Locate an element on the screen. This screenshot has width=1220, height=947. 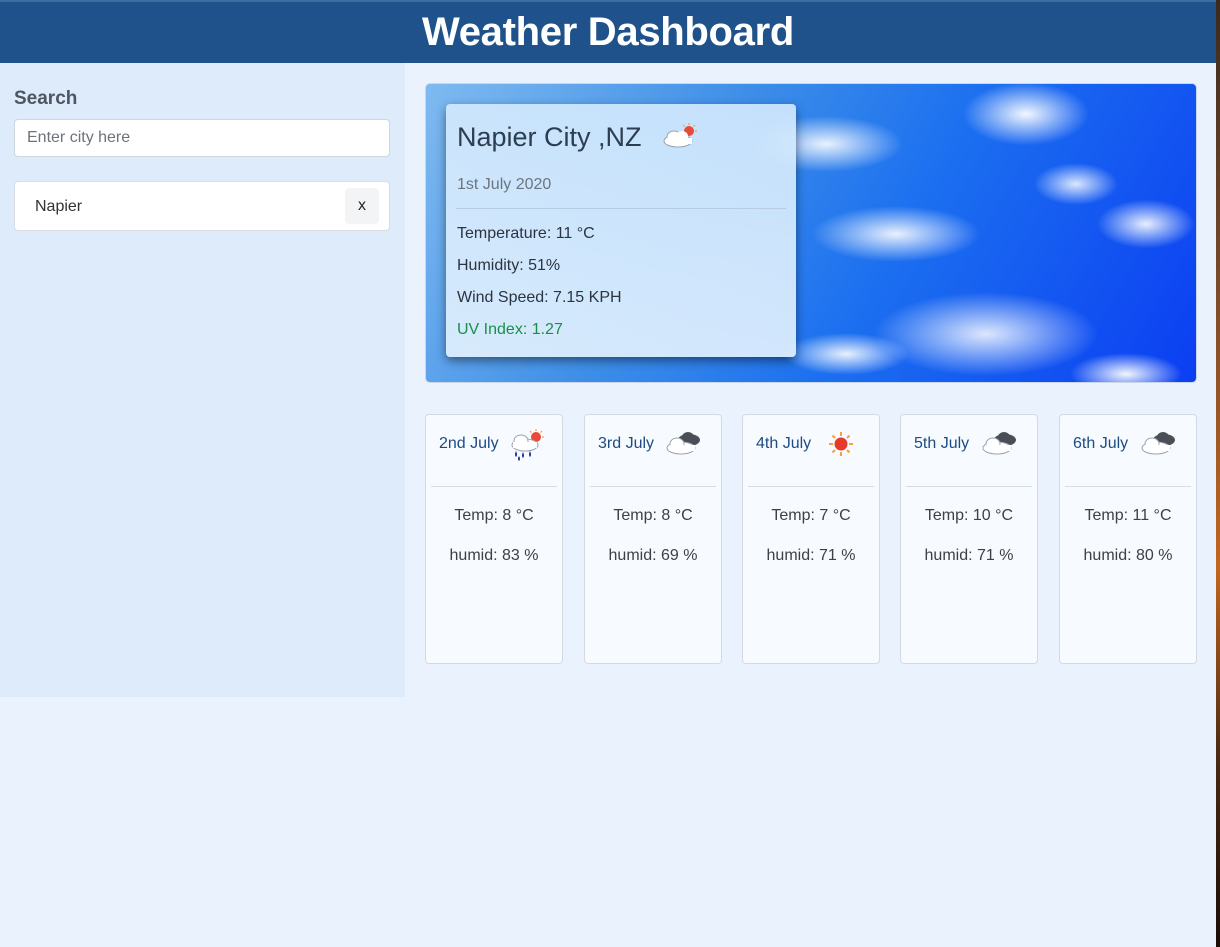
forecast-date: 5th July is located at coordinates (942, 443).